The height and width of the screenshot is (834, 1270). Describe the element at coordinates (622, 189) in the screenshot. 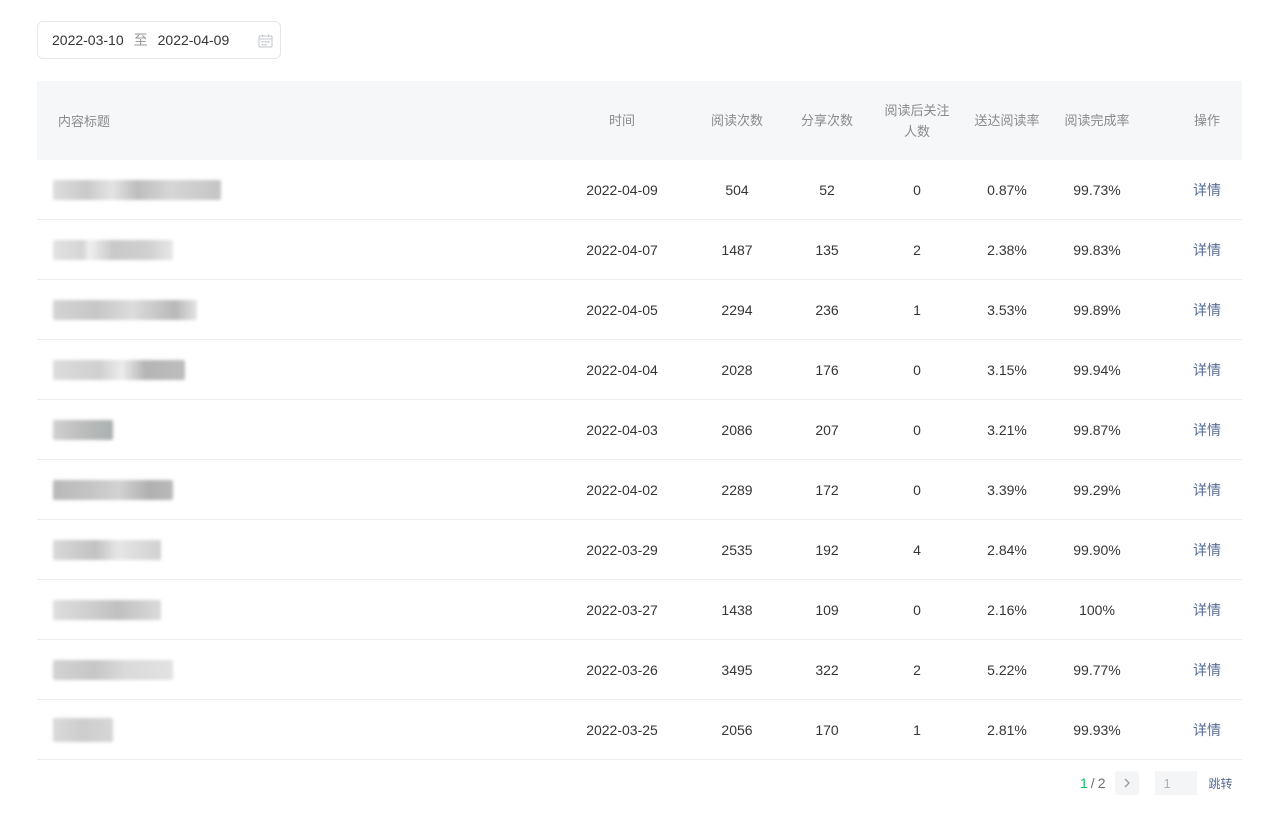

I see `row-time: 2022-04-09` at that location.